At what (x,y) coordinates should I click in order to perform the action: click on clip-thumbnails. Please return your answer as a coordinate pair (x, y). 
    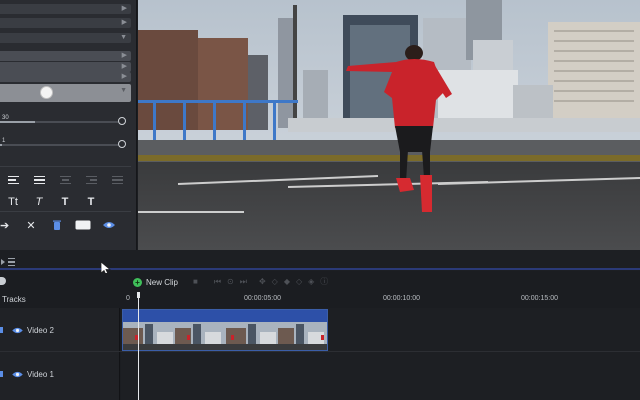
    Looking at the image, I should click on (225, 336).